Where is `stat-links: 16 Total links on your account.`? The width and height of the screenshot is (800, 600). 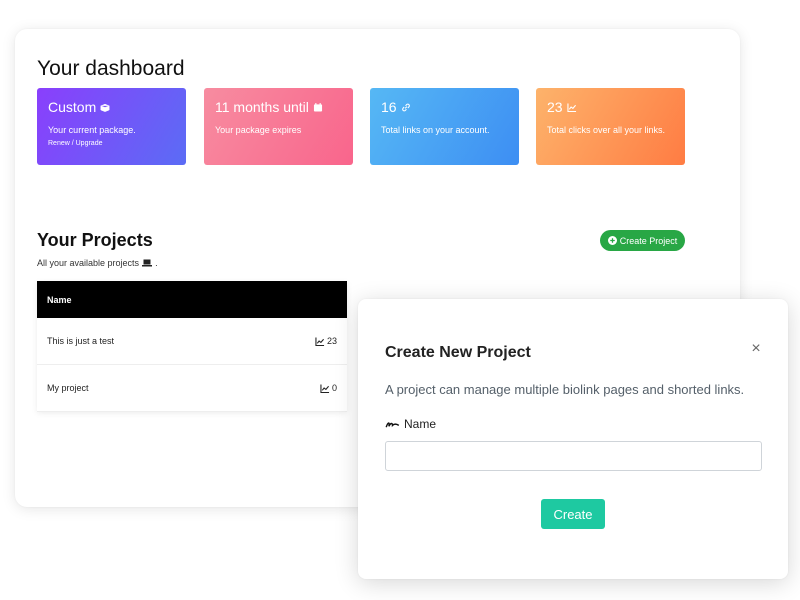 stat-links: 16 Total links on your account. is located at coordinates (444, 126).